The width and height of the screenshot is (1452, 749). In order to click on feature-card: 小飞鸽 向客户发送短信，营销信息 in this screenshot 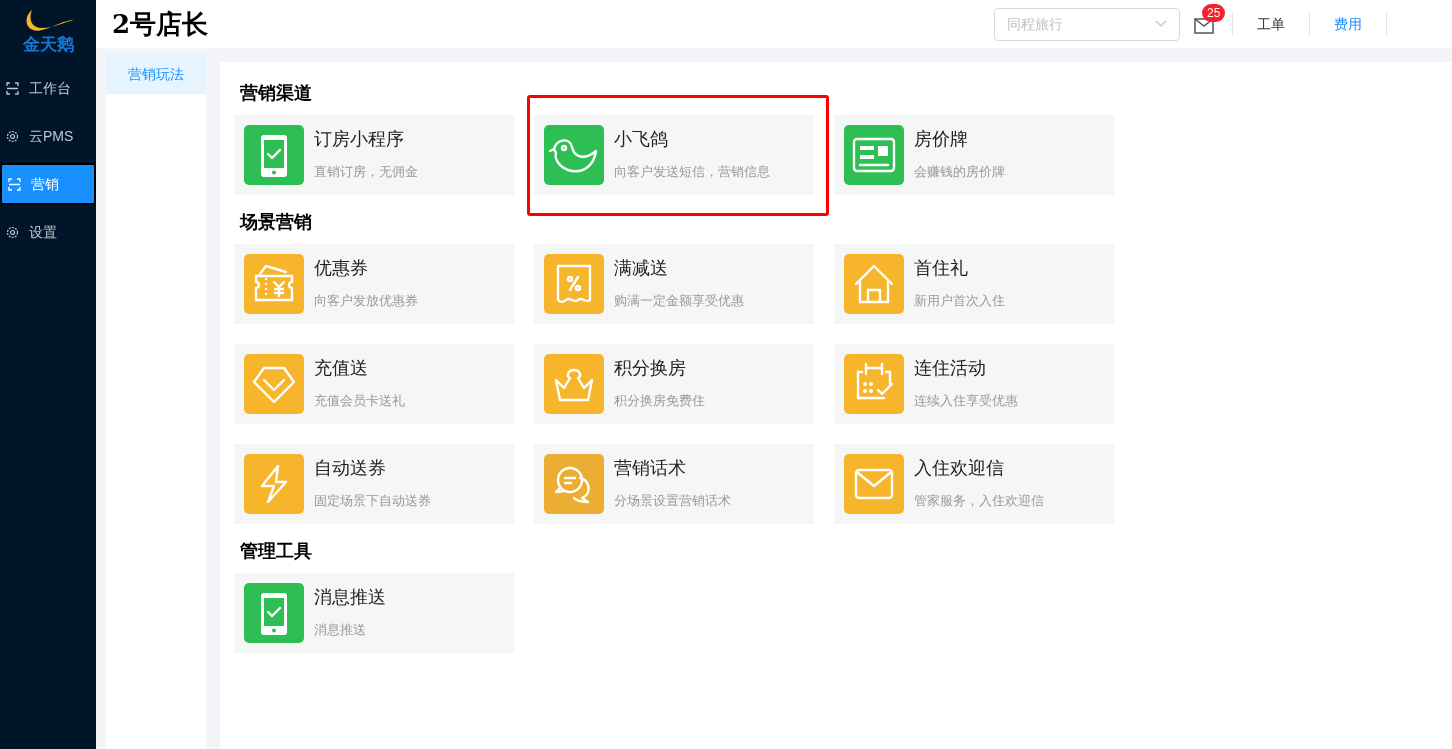, I will do `click(674, 155)`.